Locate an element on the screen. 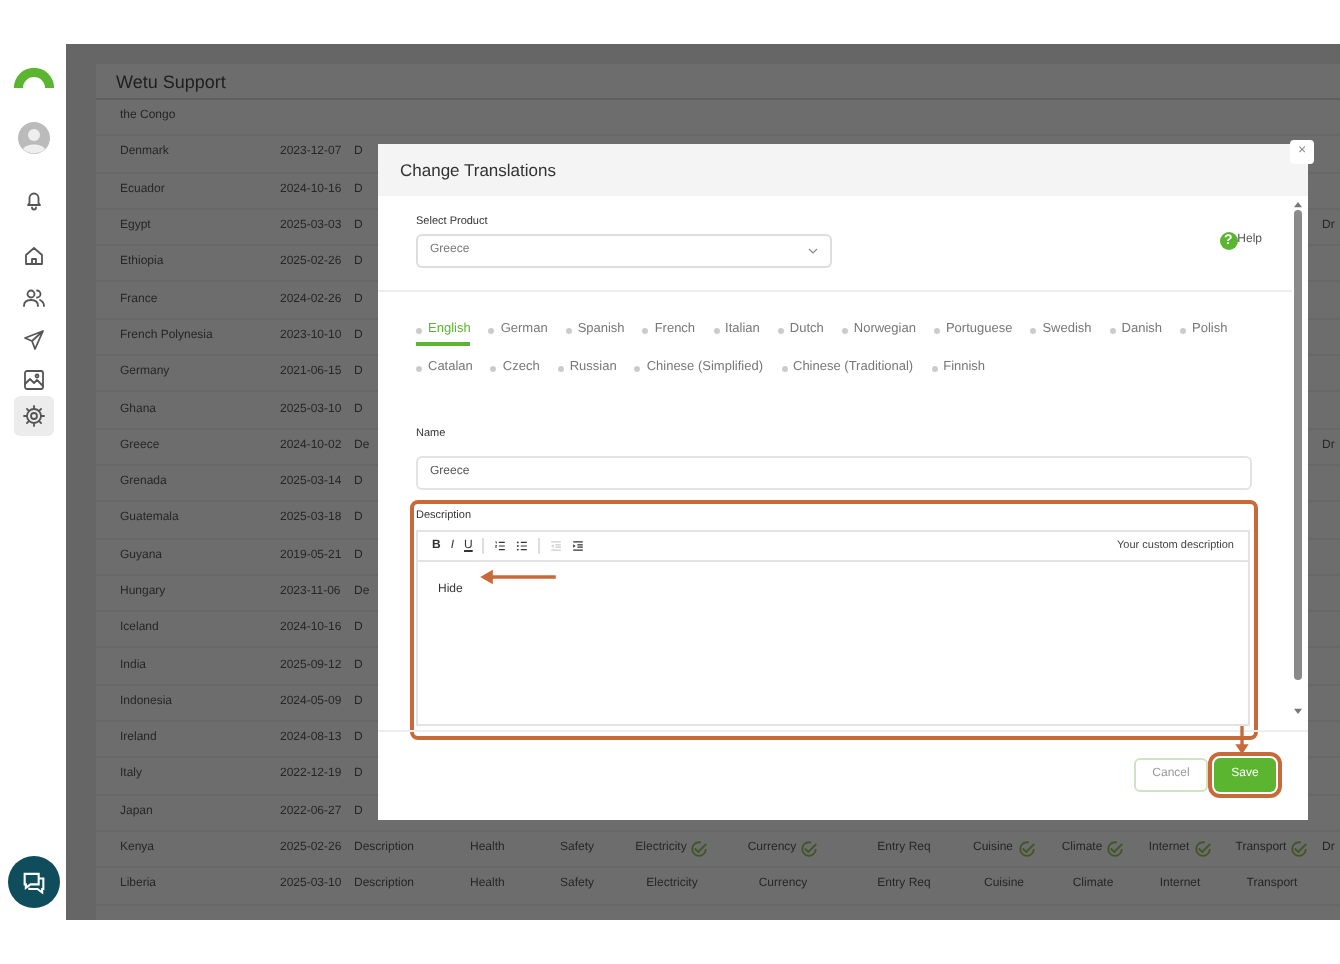 The height and width of the screenshot is (964, 1340). indent-button is located at coordinates (578, 546).